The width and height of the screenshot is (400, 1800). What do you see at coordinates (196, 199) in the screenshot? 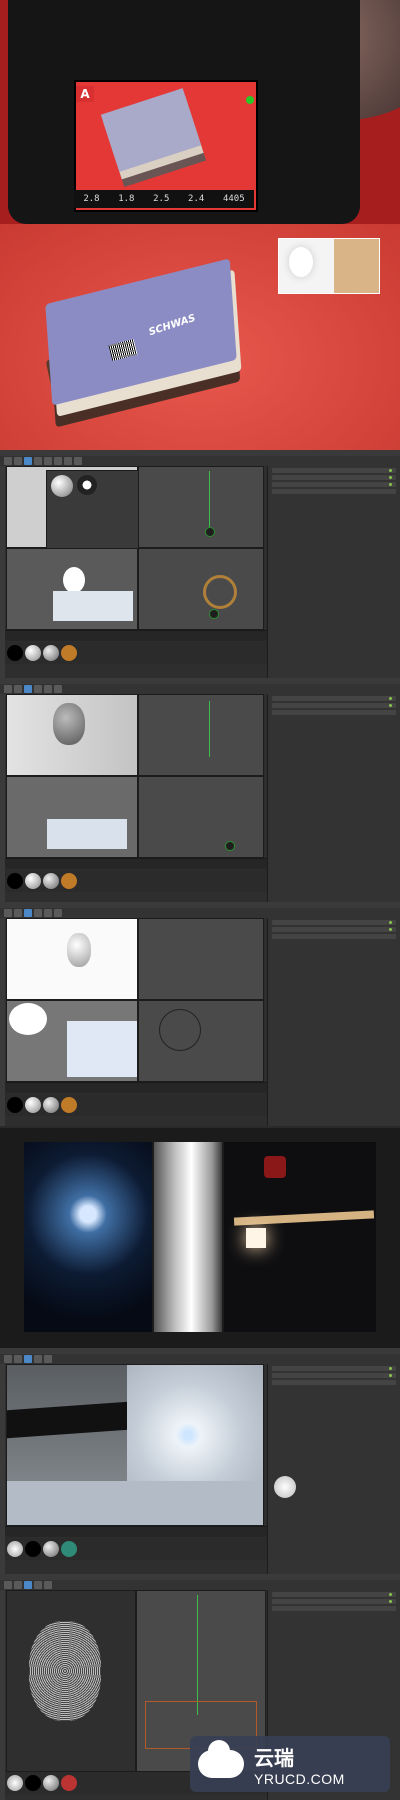
I see `readout-4: 2.4` at bounding box center [196, 199].